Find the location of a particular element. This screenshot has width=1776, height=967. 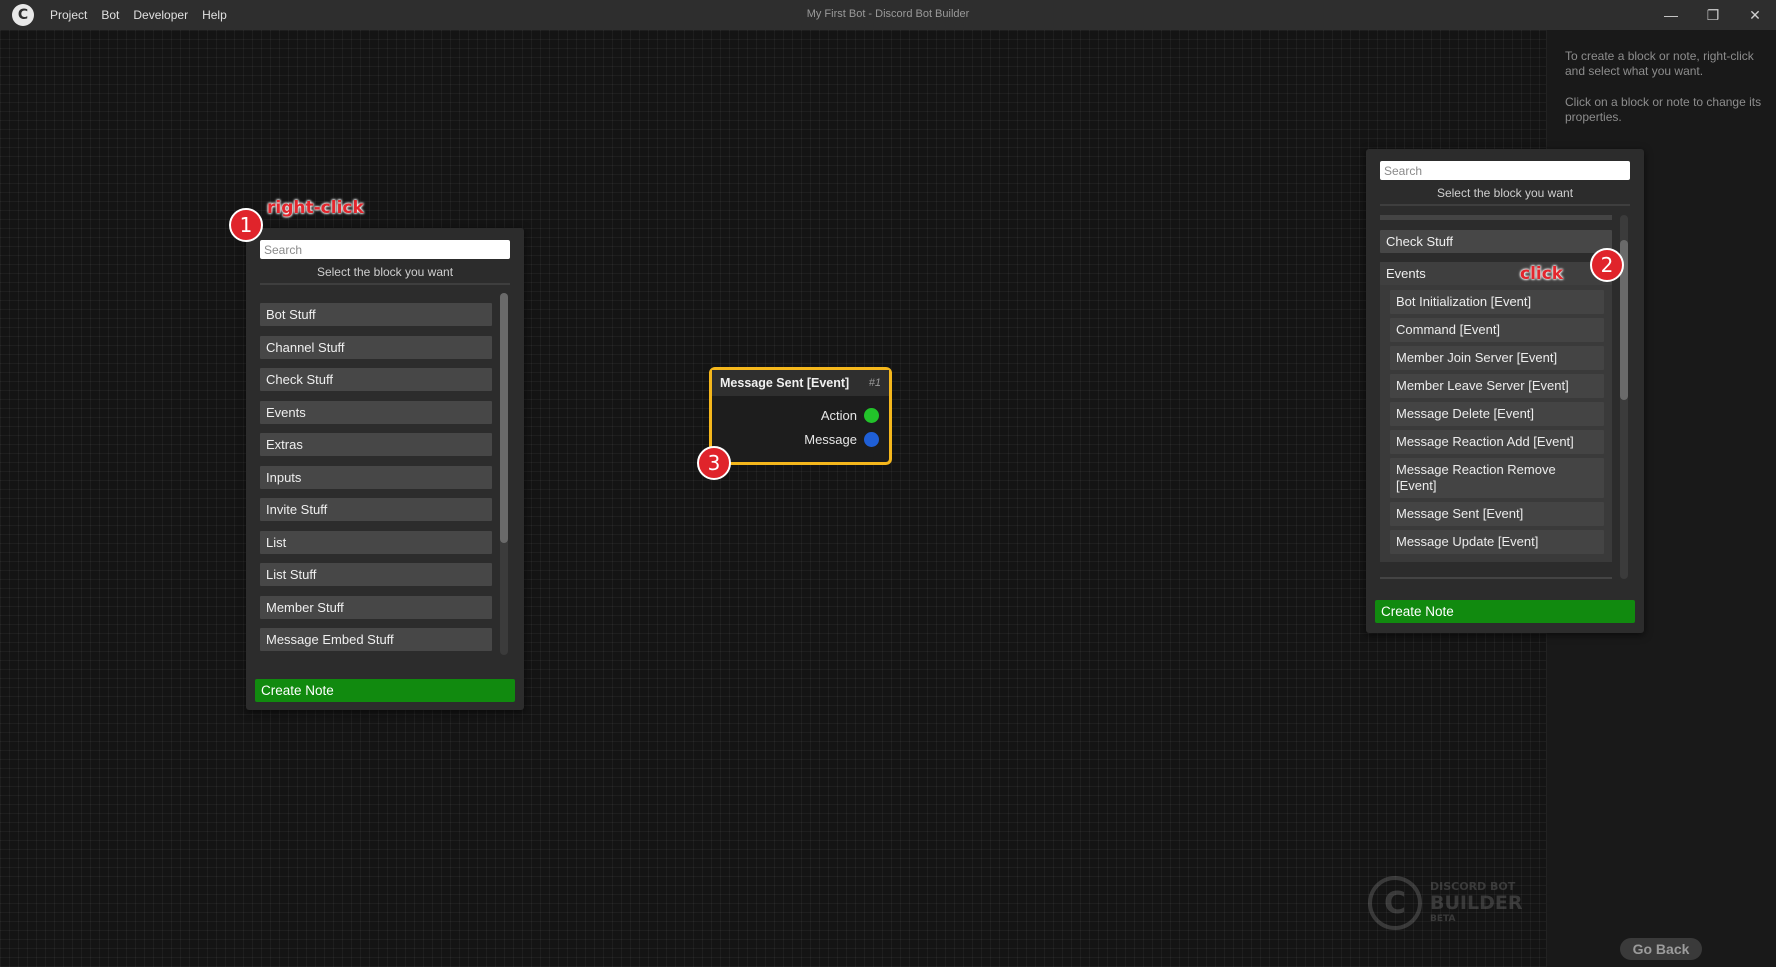

category-message-embed-stuff: Message Embed Stuff is located at coordinates (376, 639).